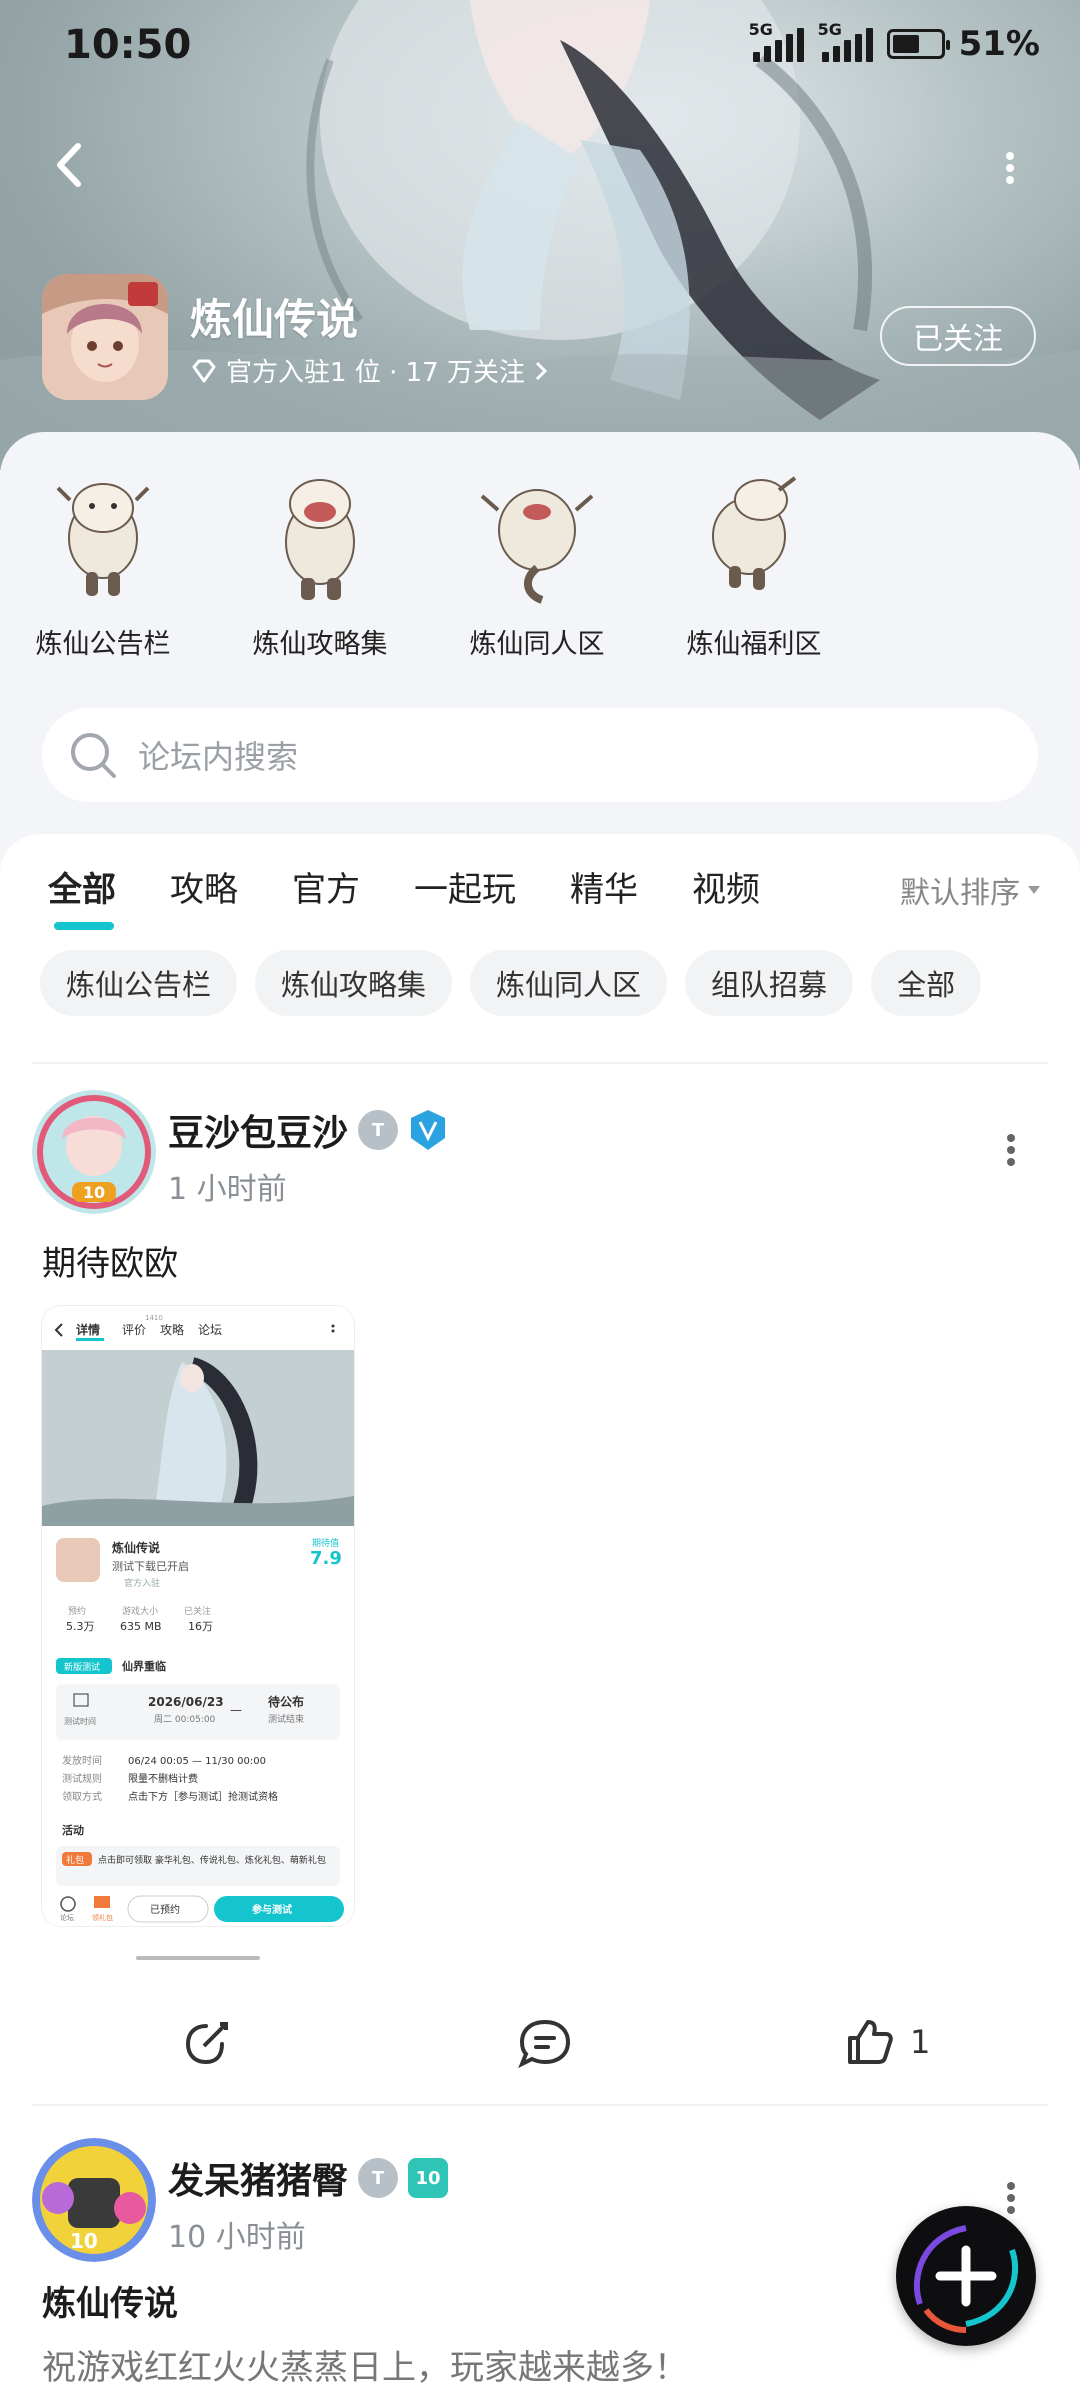  Describe the element at coordinates (958, 336) in the screenshot. I see `follow-button: 已关注` at that location.